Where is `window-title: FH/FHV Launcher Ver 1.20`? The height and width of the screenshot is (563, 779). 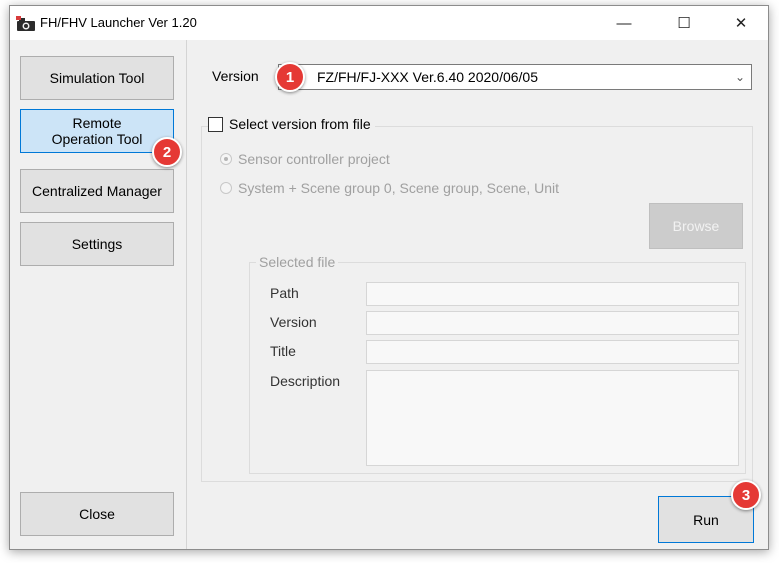
window-title: FH/FHV Launcher Ver 1.20 is located at coordinates (118, 22).